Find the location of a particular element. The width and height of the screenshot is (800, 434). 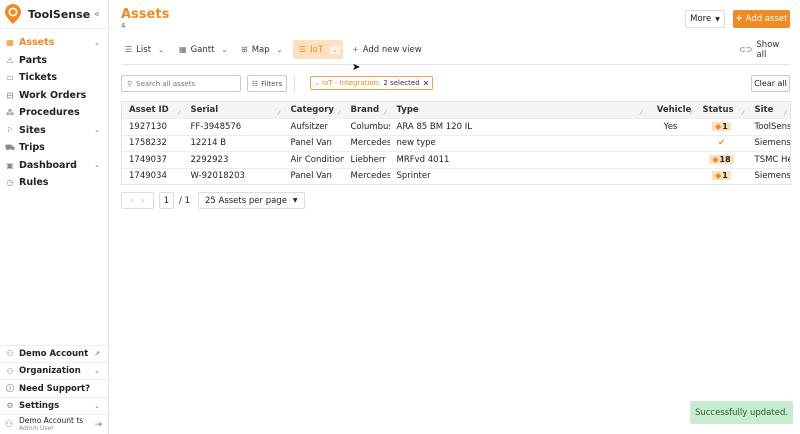

tab-label: Map is located at coordinates (260, 49).